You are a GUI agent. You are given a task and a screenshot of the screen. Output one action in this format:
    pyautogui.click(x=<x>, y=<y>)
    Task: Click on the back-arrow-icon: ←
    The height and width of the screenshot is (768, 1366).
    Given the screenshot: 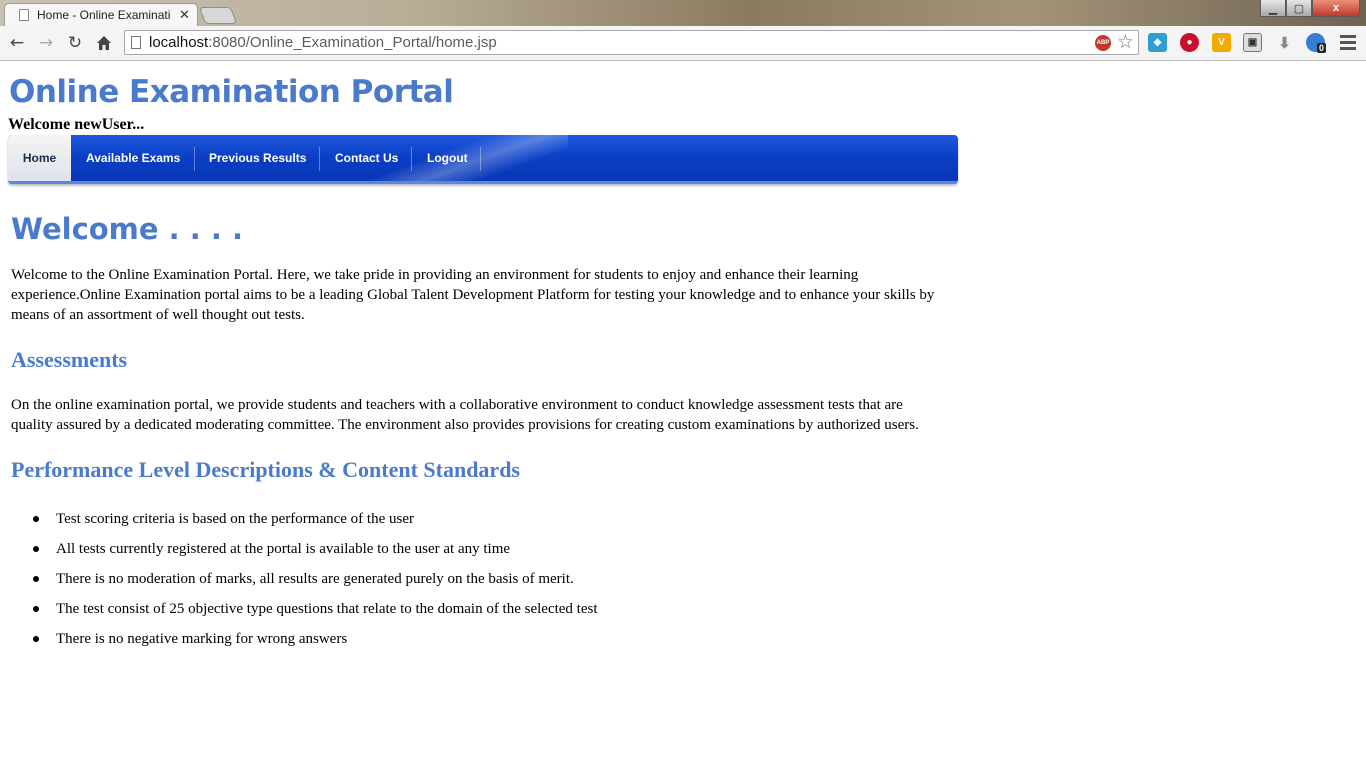 What is the action you would take?
    pyautogui.click(x=17, y=43)
    